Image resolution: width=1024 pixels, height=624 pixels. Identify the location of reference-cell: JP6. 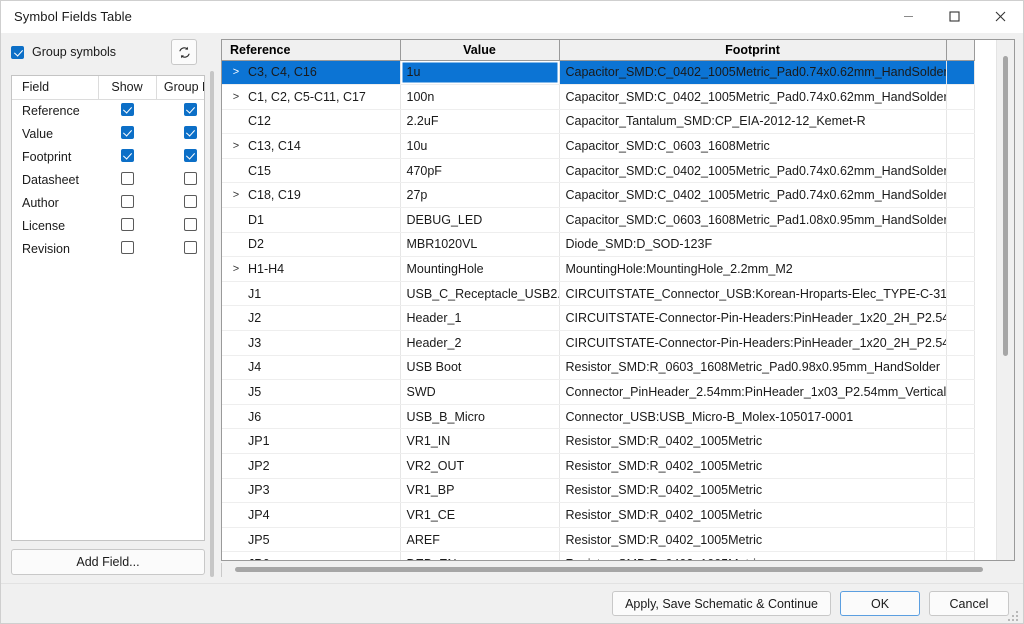
(311, 555).